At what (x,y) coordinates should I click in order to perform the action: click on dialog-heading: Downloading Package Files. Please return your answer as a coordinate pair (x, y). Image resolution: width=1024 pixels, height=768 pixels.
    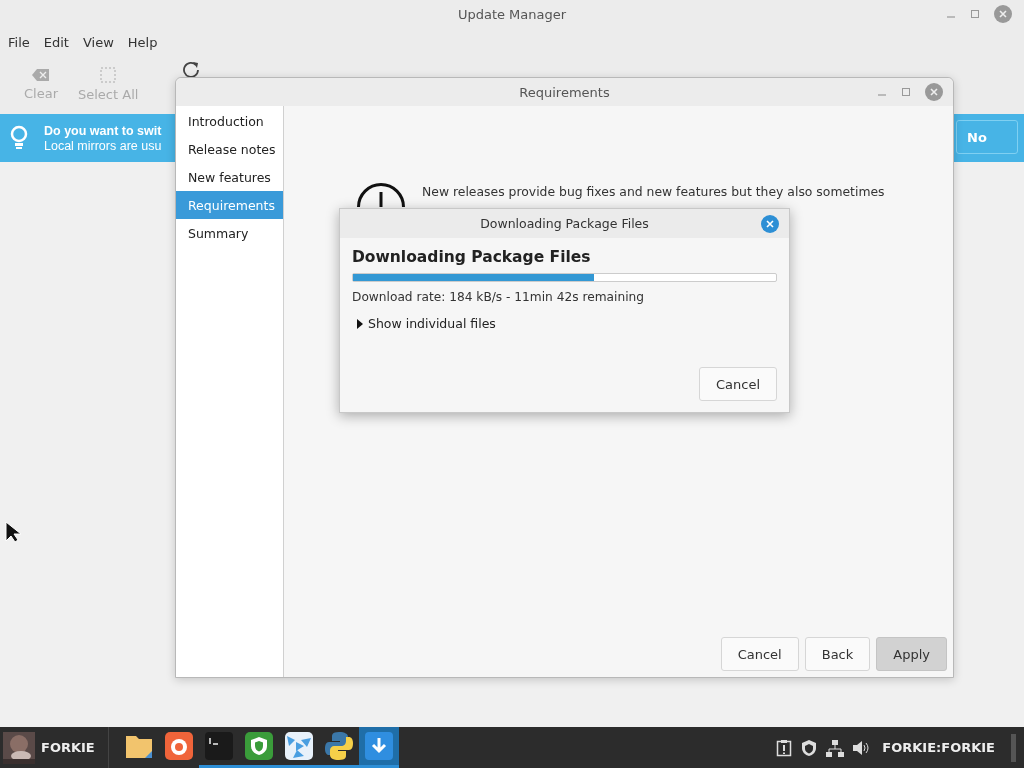
    Looking at the image, I should click on (472, 257).